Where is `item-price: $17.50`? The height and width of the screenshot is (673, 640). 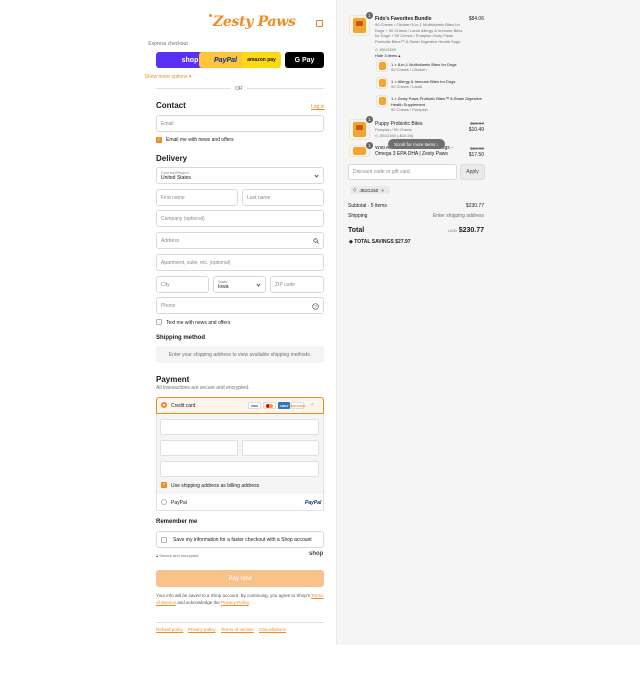
item-price: $17.50 is located at coordinates (476, 155).